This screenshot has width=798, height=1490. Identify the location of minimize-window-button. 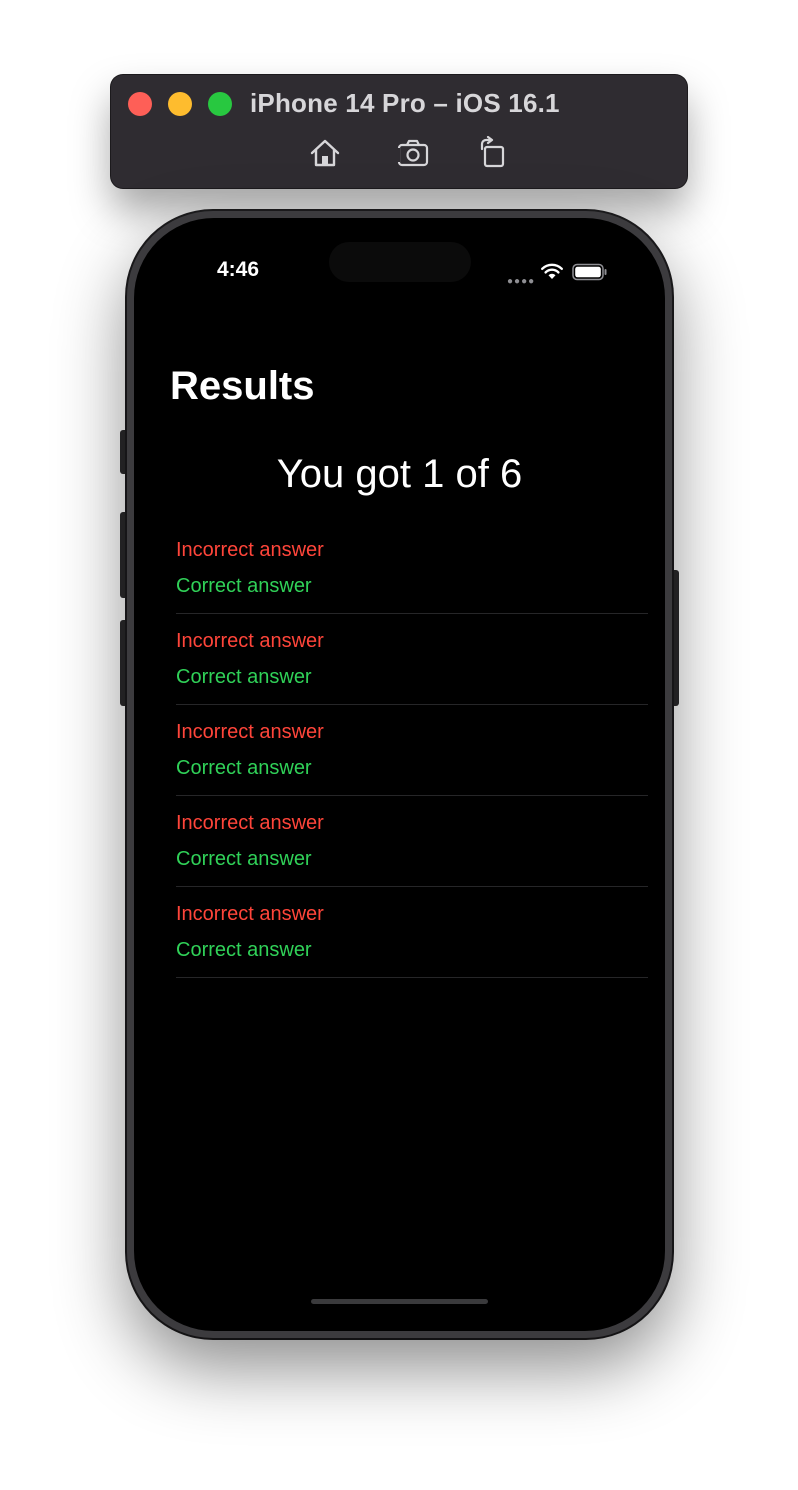
(180, 104).